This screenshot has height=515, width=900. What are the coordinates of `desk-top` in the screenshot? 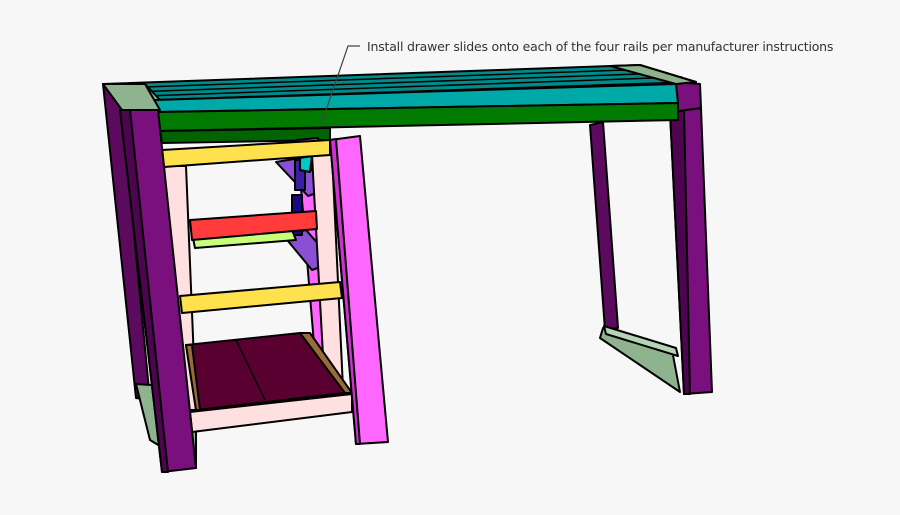 It's located at (399, 104).